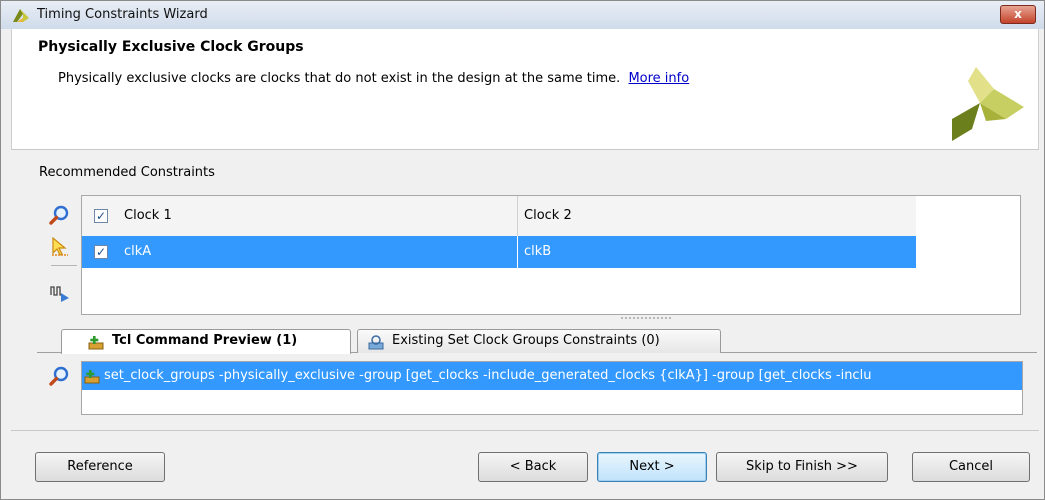 The image size is (1045, 500). Describe the element at coordinates (533, 467) in the screenshot. I see `back-button: < Back` at that location.